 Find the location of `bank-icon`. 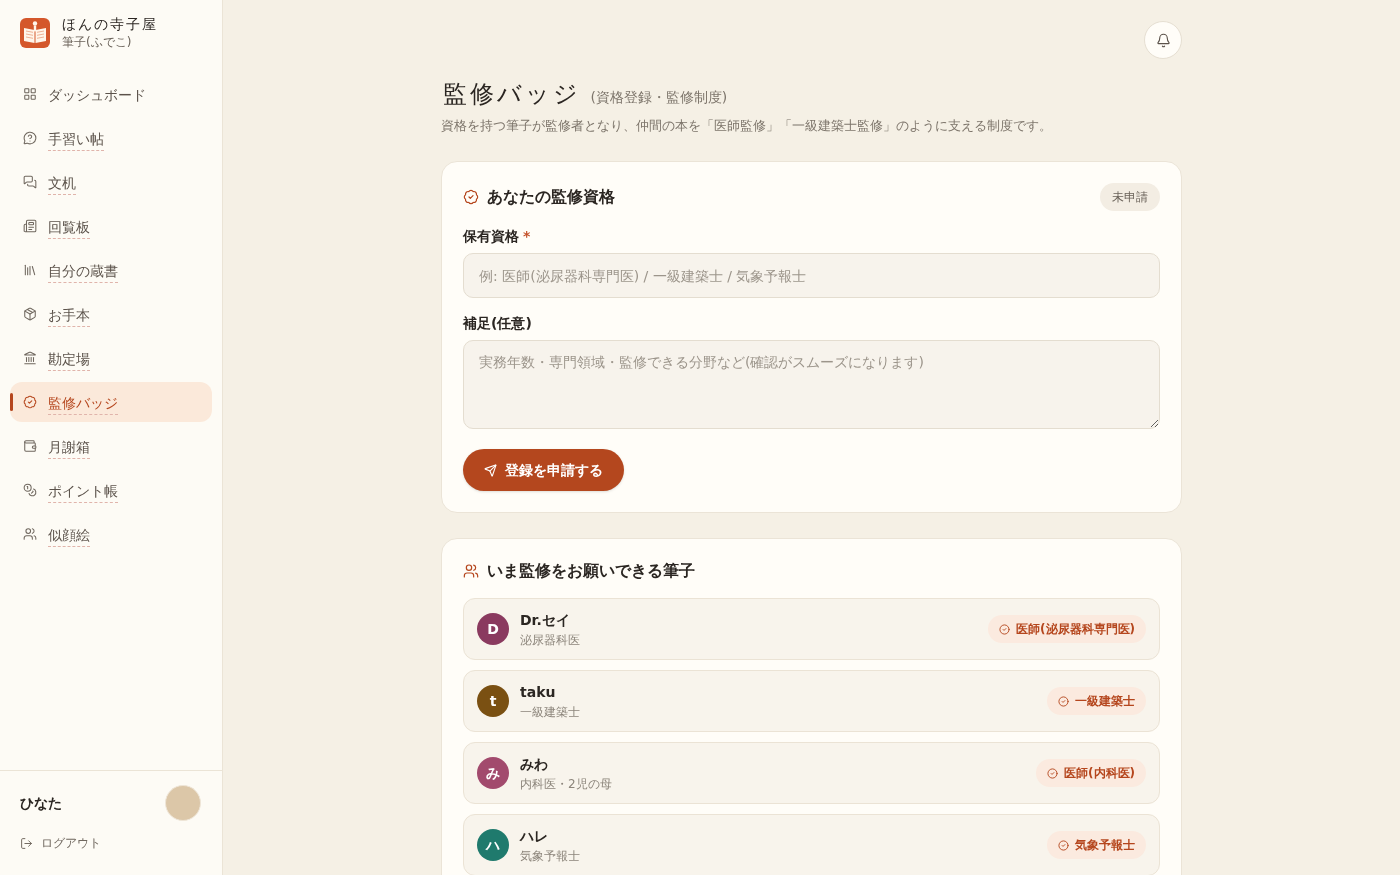

bank-icon is located at coordinates (30, 358).